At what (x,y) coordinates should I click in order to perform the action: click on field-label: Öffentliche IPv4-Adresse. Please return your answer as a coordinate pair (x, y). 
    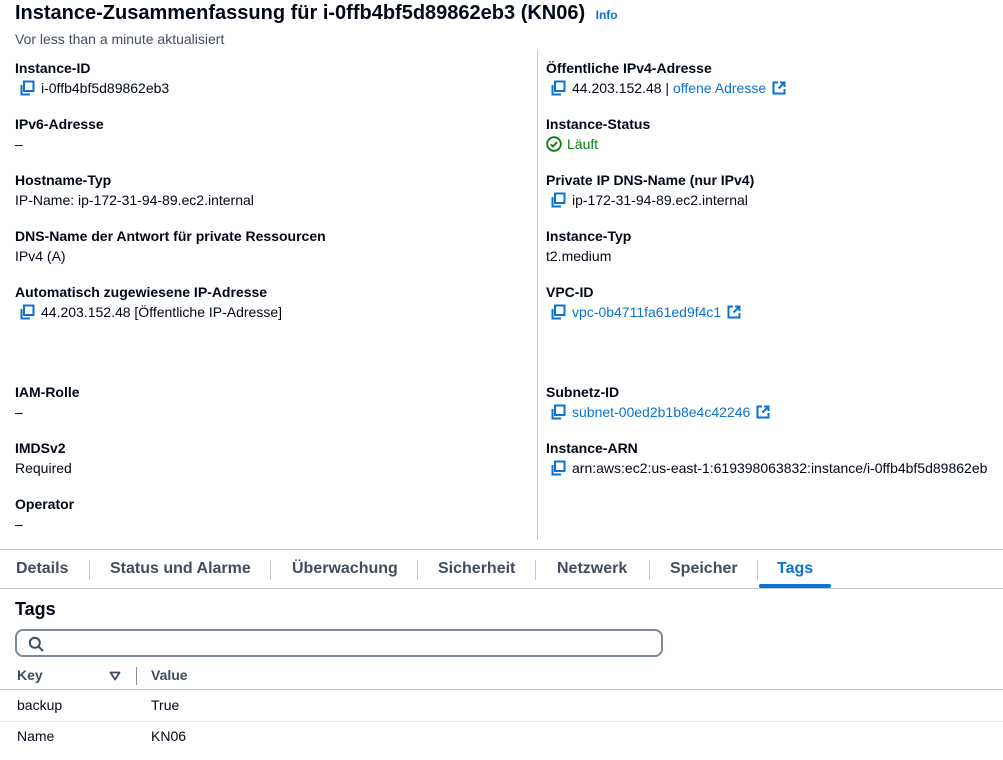
    Looking at the image, I should click on (629, 68).